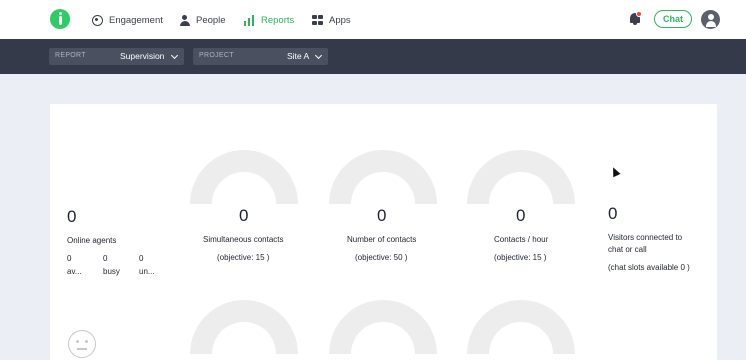 This screenshot has width=746, height=360. What do you see at coordinates (521, 215) in the screenshot?
I see `contacts-per-hour-value: 0` at bounding box center [521, 215].